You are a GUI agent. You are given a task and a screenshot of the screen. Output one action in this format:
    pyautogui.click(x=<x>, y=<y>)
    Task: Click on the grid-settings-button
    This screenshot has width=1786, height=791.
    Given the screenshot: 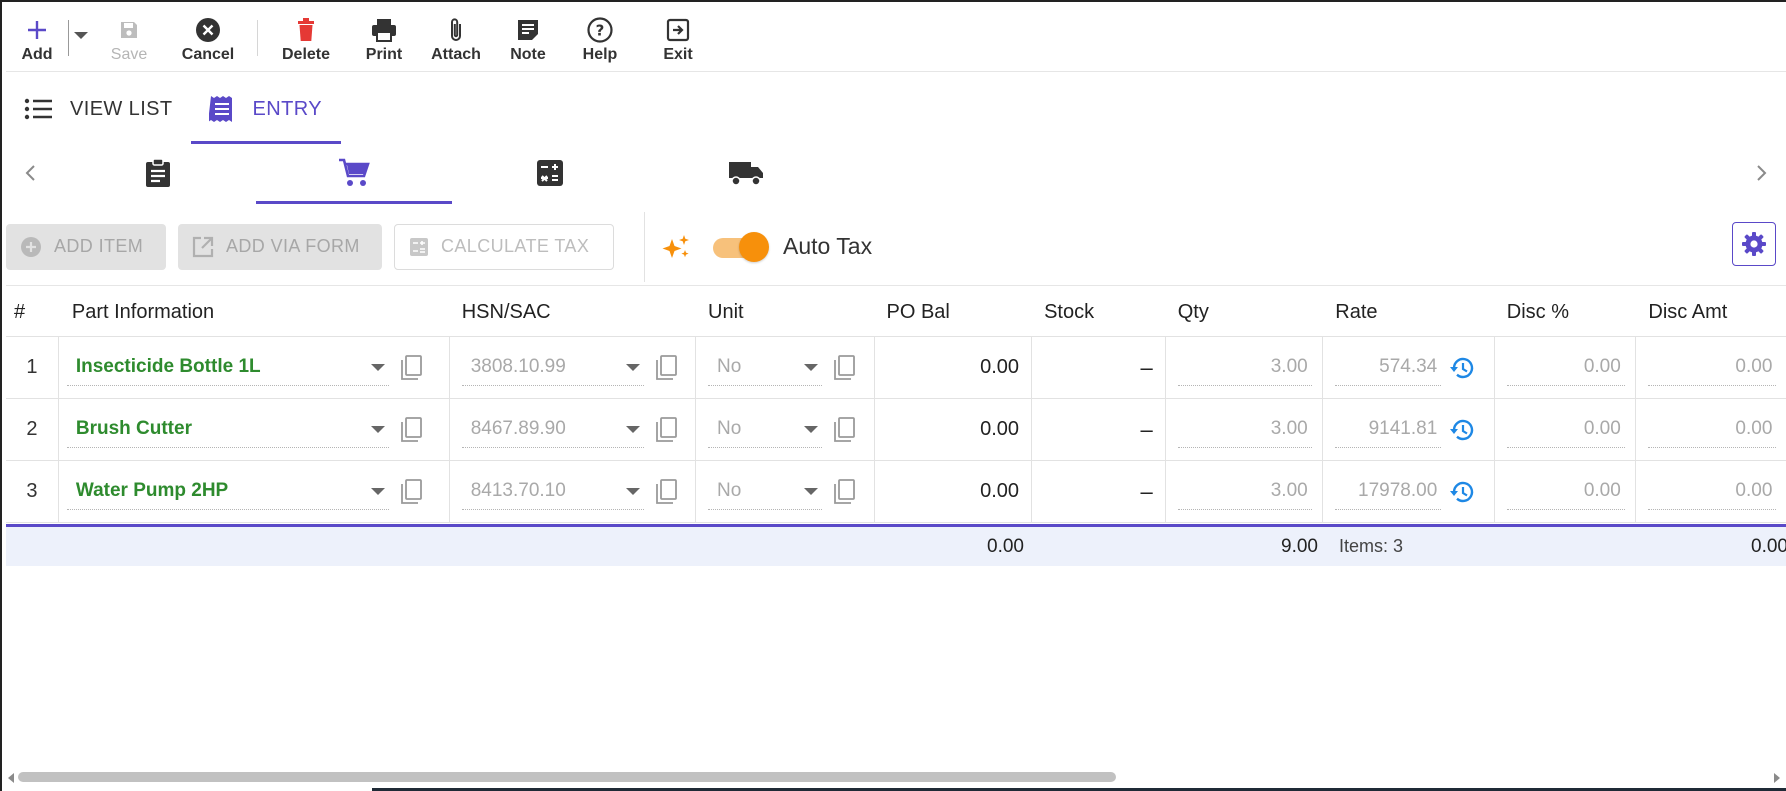 What is the action you would take?
    pyautogui.click(x=1754, y=244)
    